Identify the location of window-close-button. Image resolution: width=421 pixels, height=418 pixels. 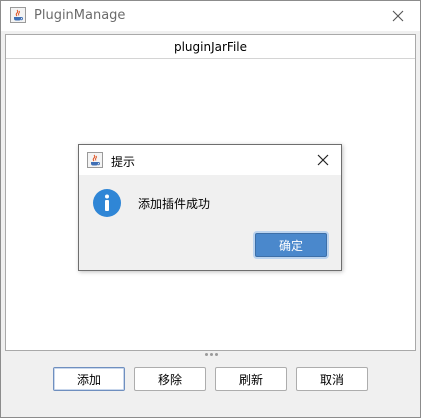
(398, 16).